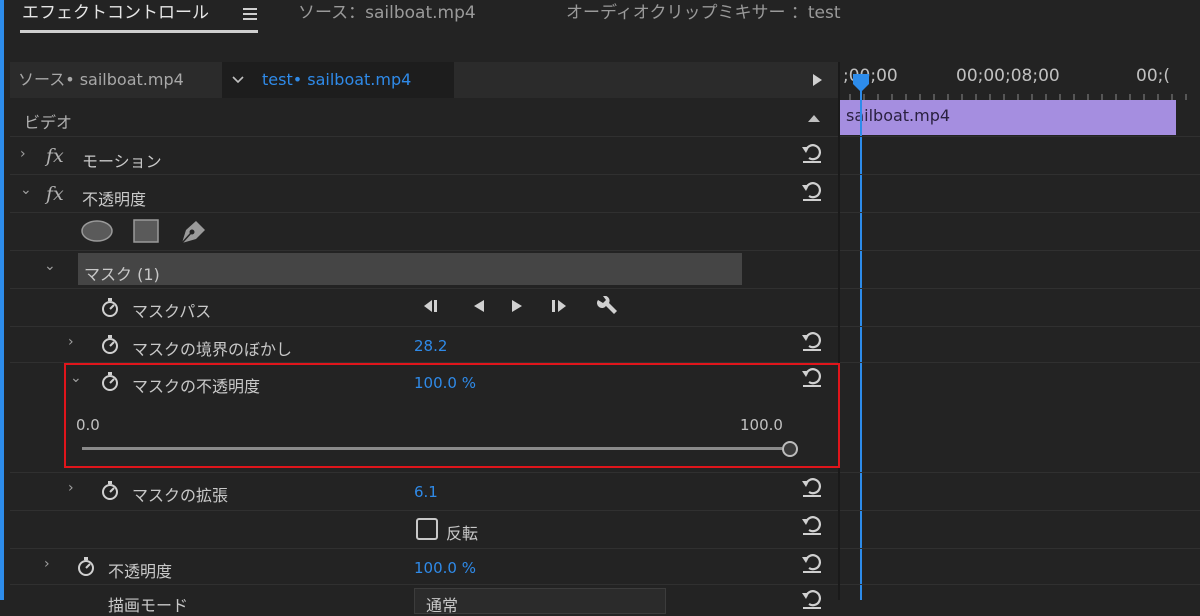 The image size is (1200, 616). Describe the element at coordinates (817, 80) in the screenshot. I see `play-triangle-icon` at that location.